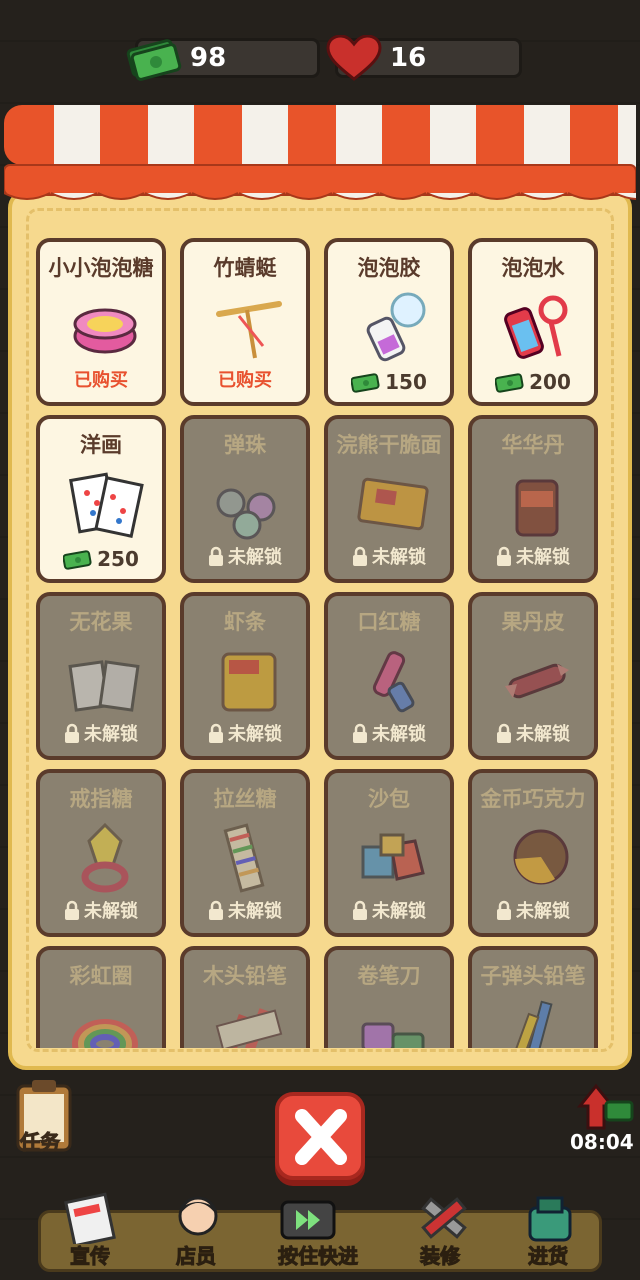  Describe the element at coordinates (245, 445) in the screenshot. I see `item-name: 弹珠` at that location.